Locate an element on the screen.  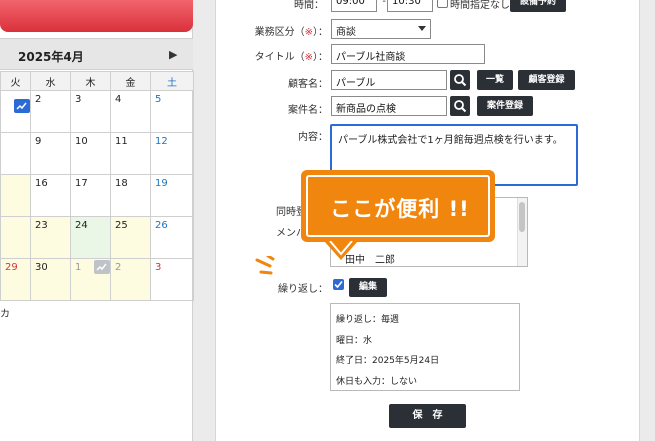
content-label: 内容： is located at coordinates (313, 137).